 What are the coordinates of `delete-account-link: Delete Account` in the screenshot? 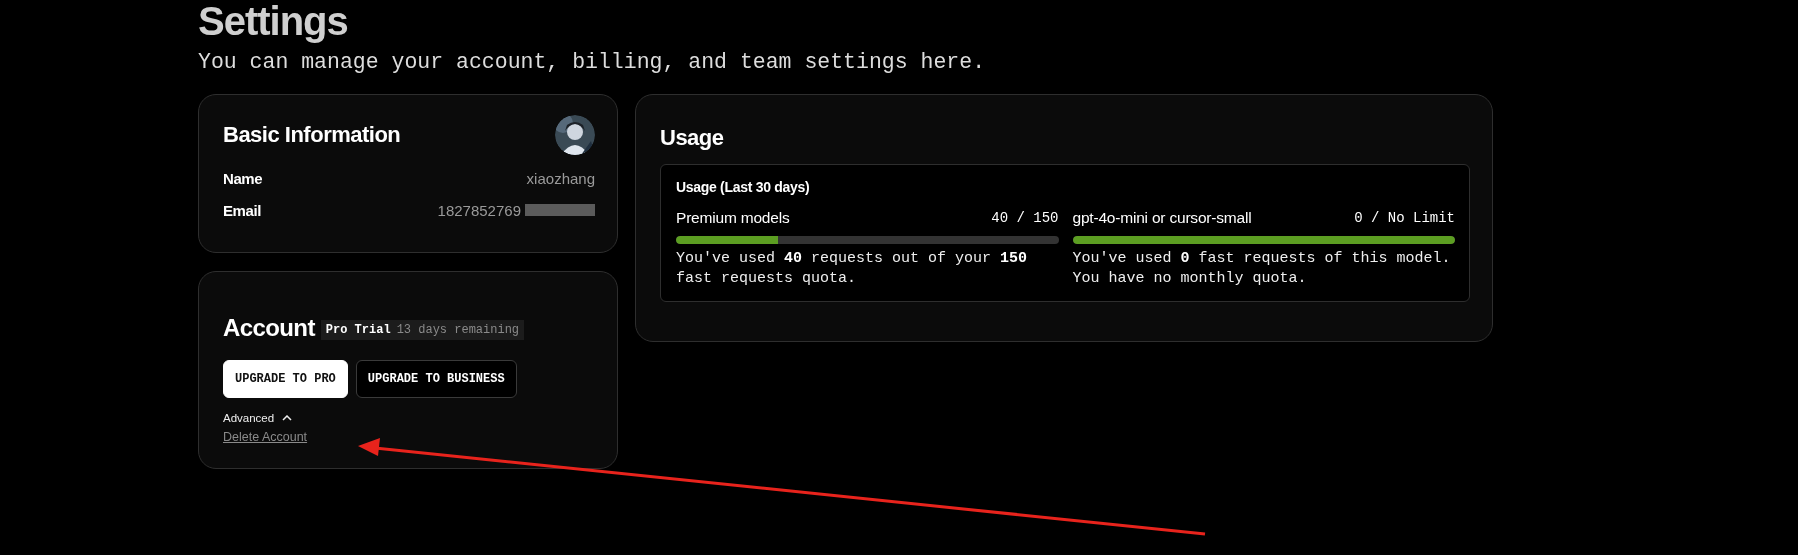 It's located at (265, 437).